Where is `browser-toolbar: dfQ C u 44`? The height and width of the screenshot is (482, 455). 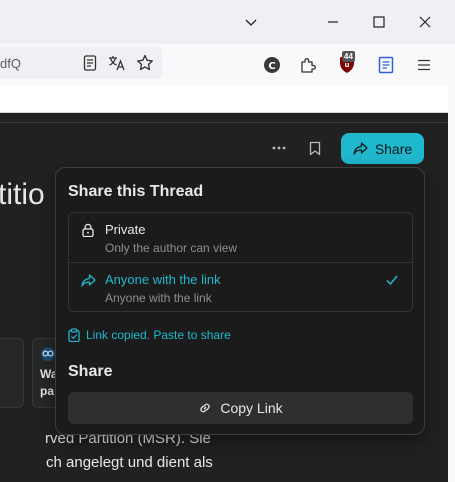 browser-toolbar: dfQ C u 44 is located at coordinates (227, 65).